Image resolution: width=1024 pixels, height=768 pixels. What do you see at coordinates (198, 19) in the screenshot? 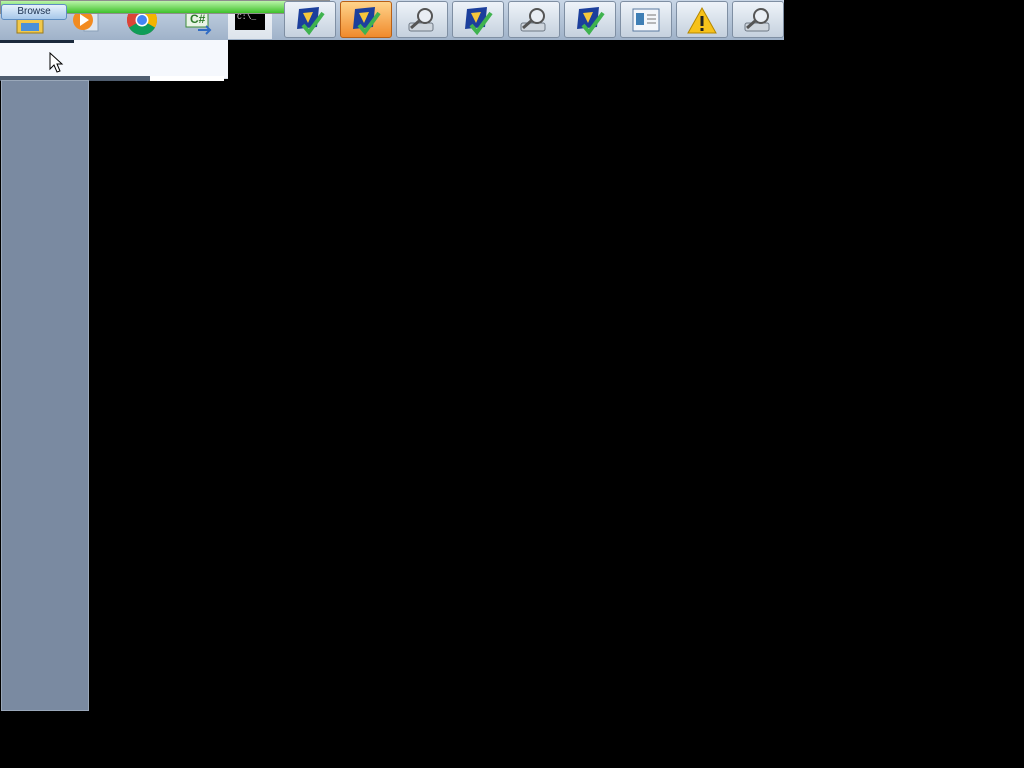
I see `svg-text: C#` at bounding box center [198, 19].